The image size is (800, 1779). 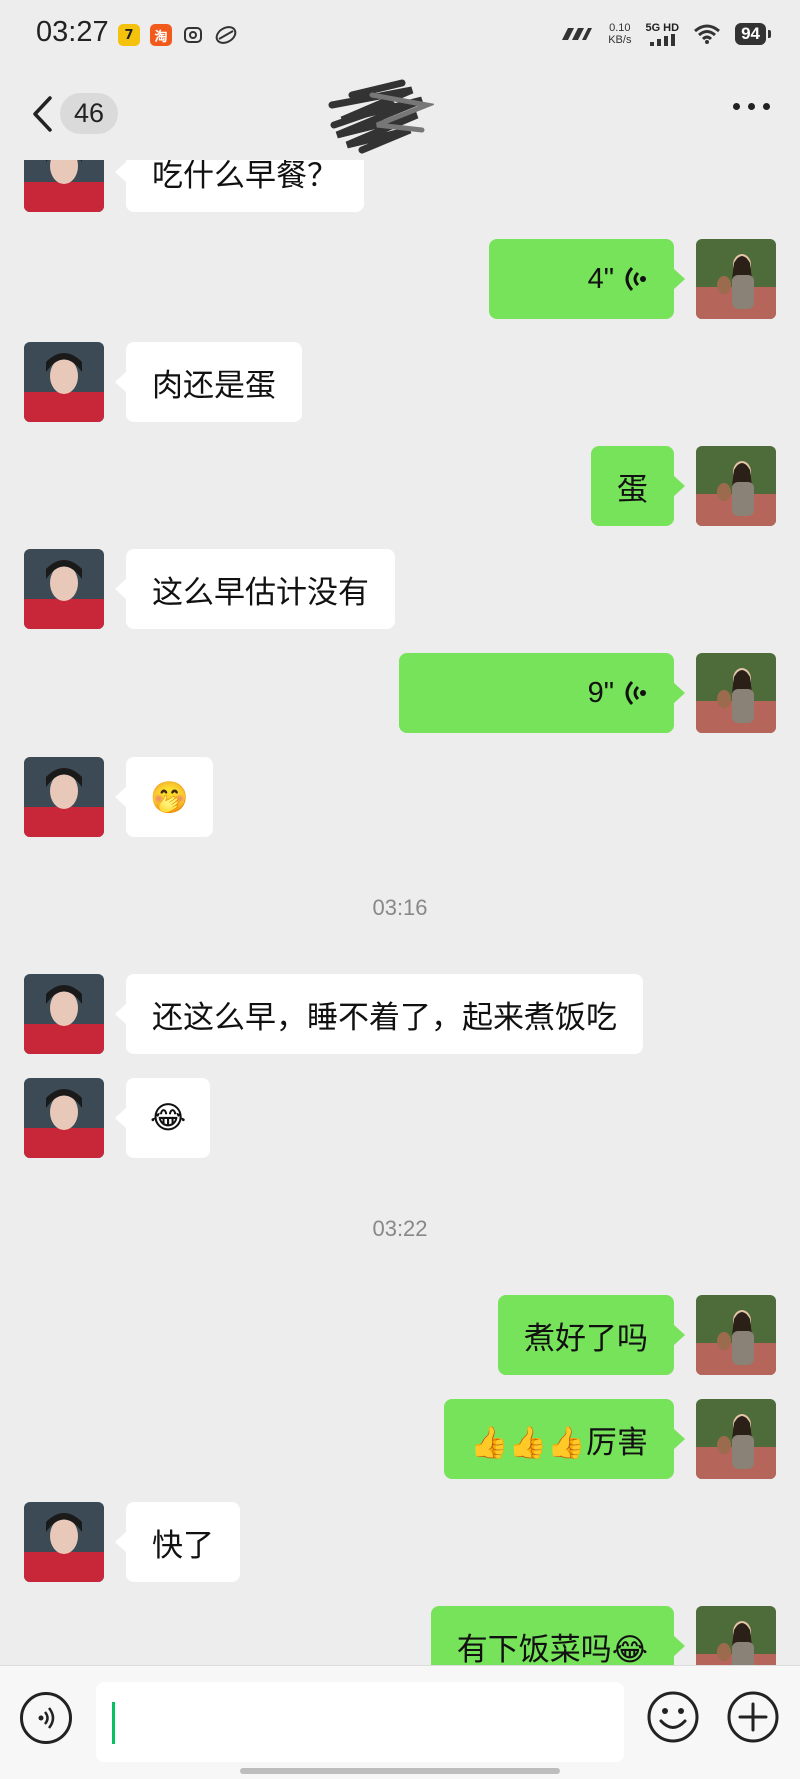 I want to click on app-notification-icon: 7, so click(x=129, y=35).